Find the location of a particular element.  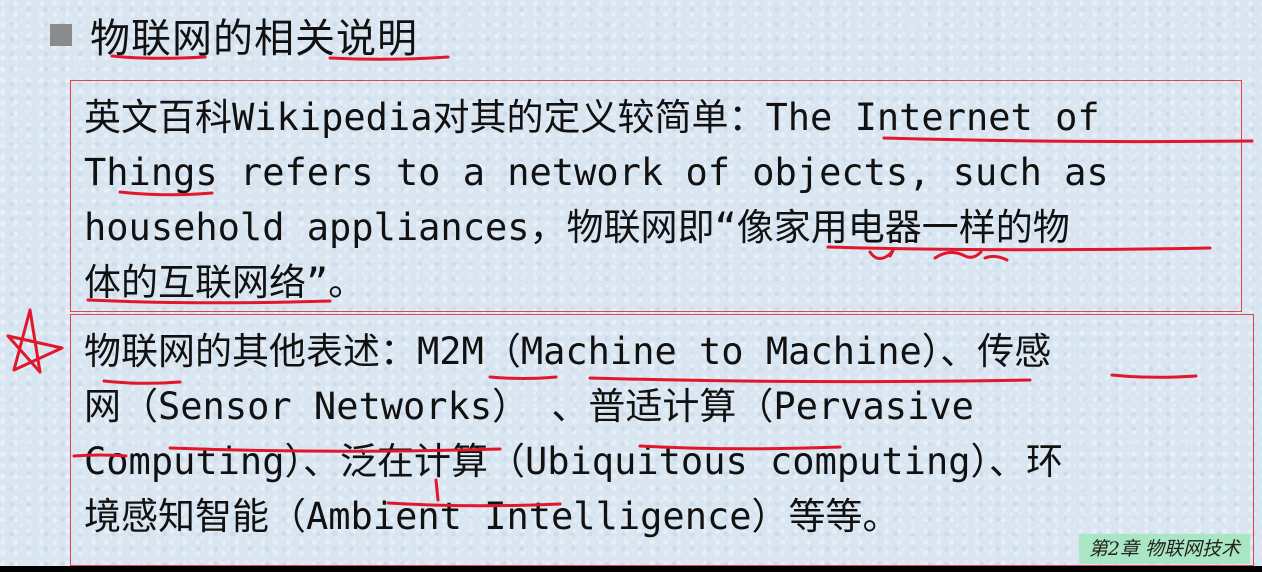

bottom-bar is located at coordinates (631, 569).